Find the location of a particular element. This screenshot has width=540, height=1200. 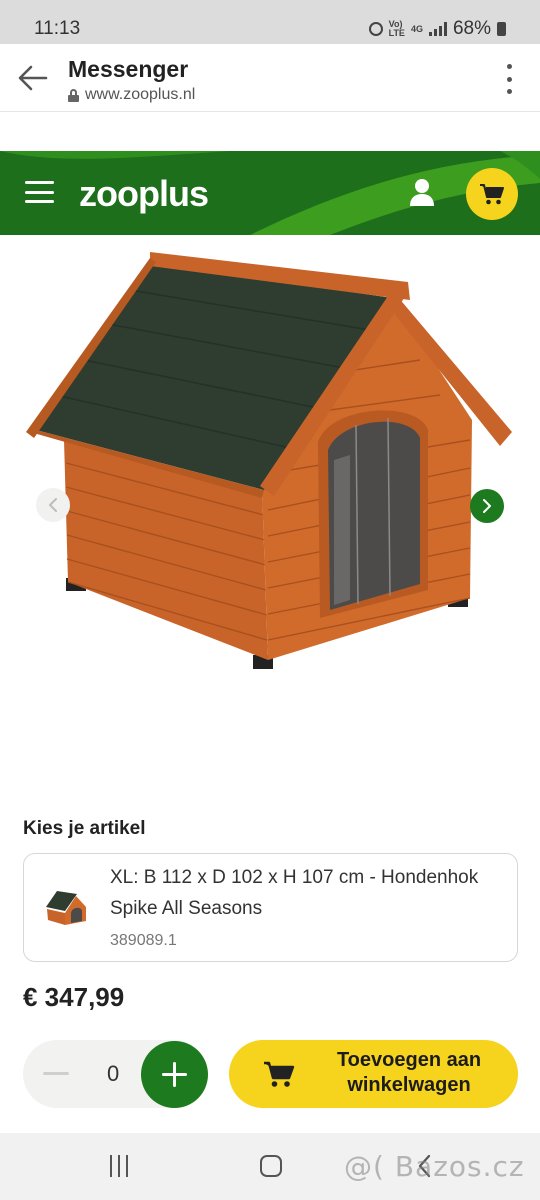

chevron-right-icon is located at coordinates (487, 506).